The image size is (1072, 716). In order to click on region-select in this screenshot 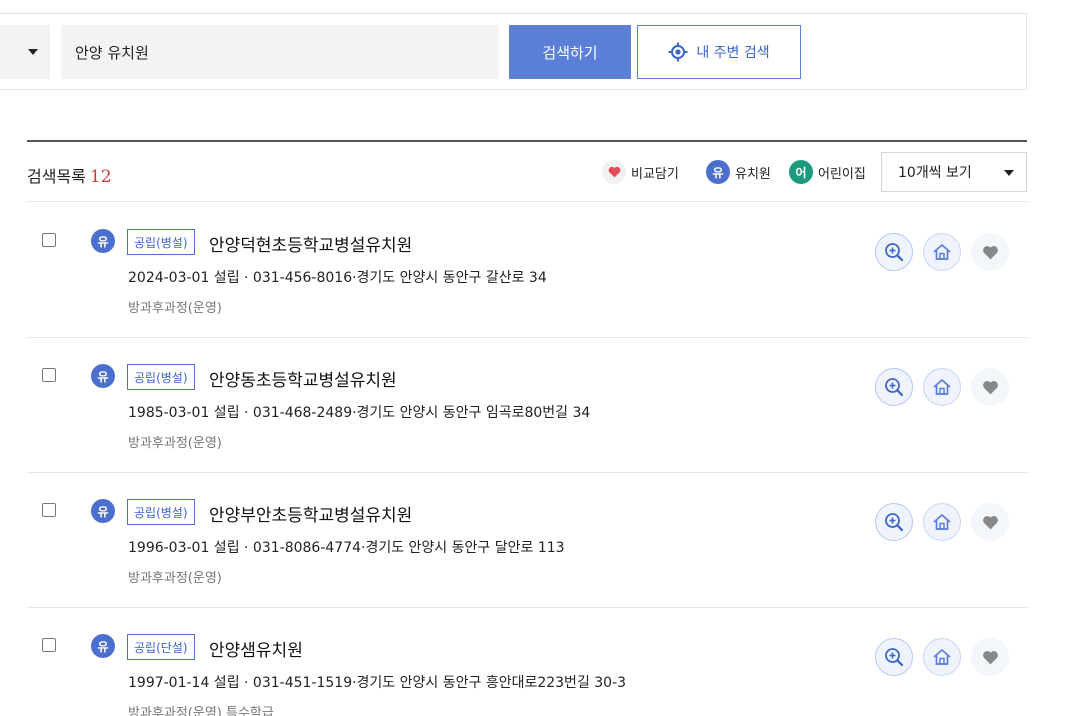, I will do `click(25, 52)`.